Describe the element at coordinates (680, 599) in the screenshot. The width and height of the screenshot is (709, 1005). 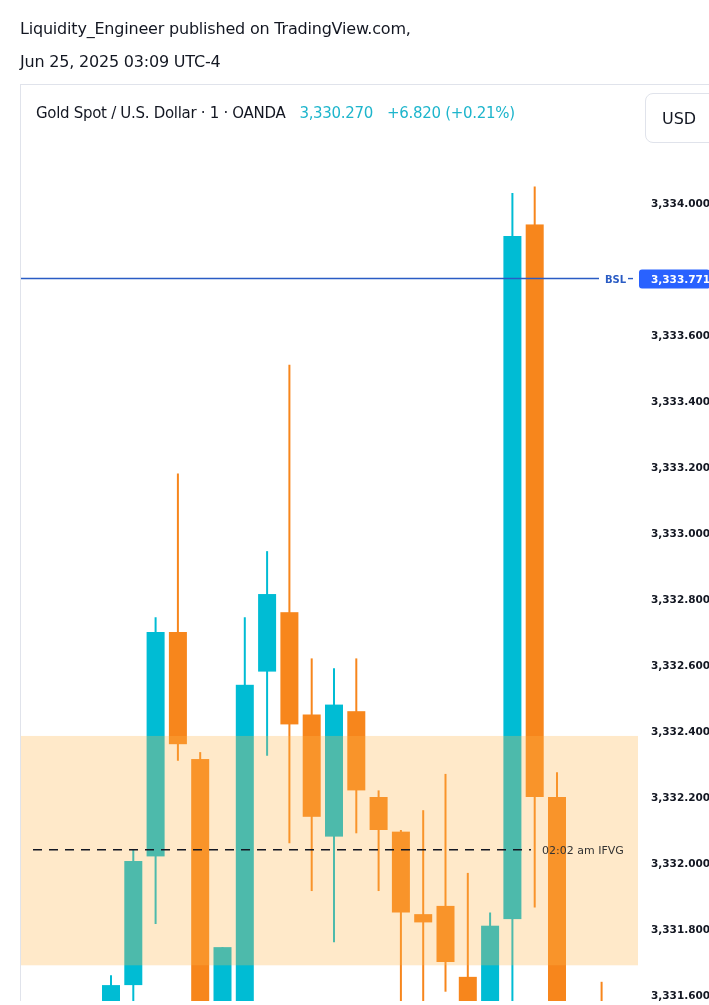
I see `price-axis-label: 3,332.800` at that location.